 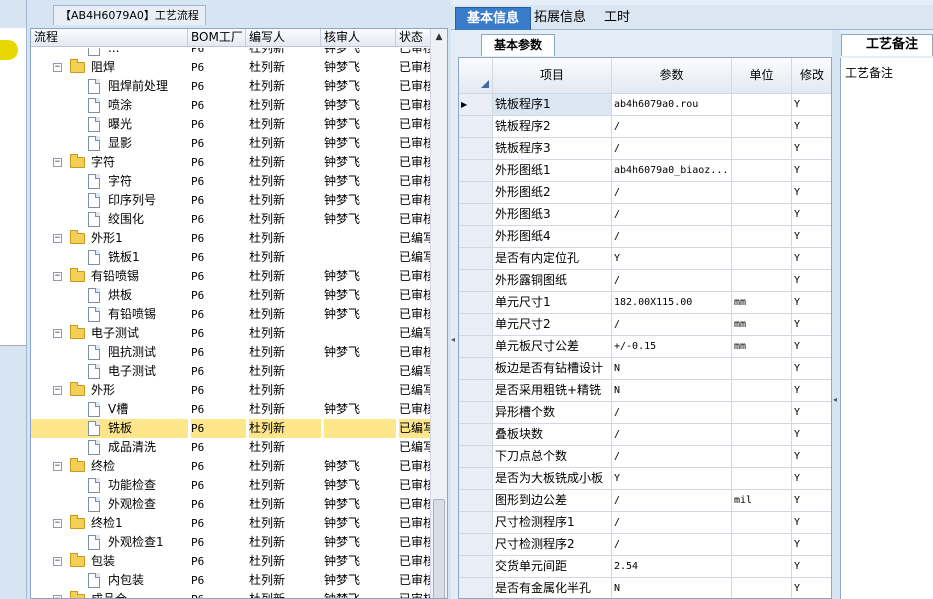 I want to click on tree-row: − 阻焊 P6 杜列新 钟梦飞 已审核, so click(x=231, y=67).